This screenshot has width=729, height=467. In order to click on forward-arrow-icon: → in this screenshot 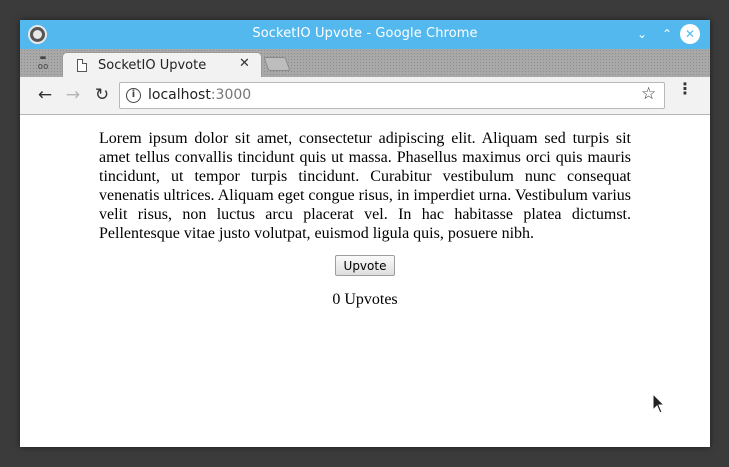, I will do `click(73, 95)`.